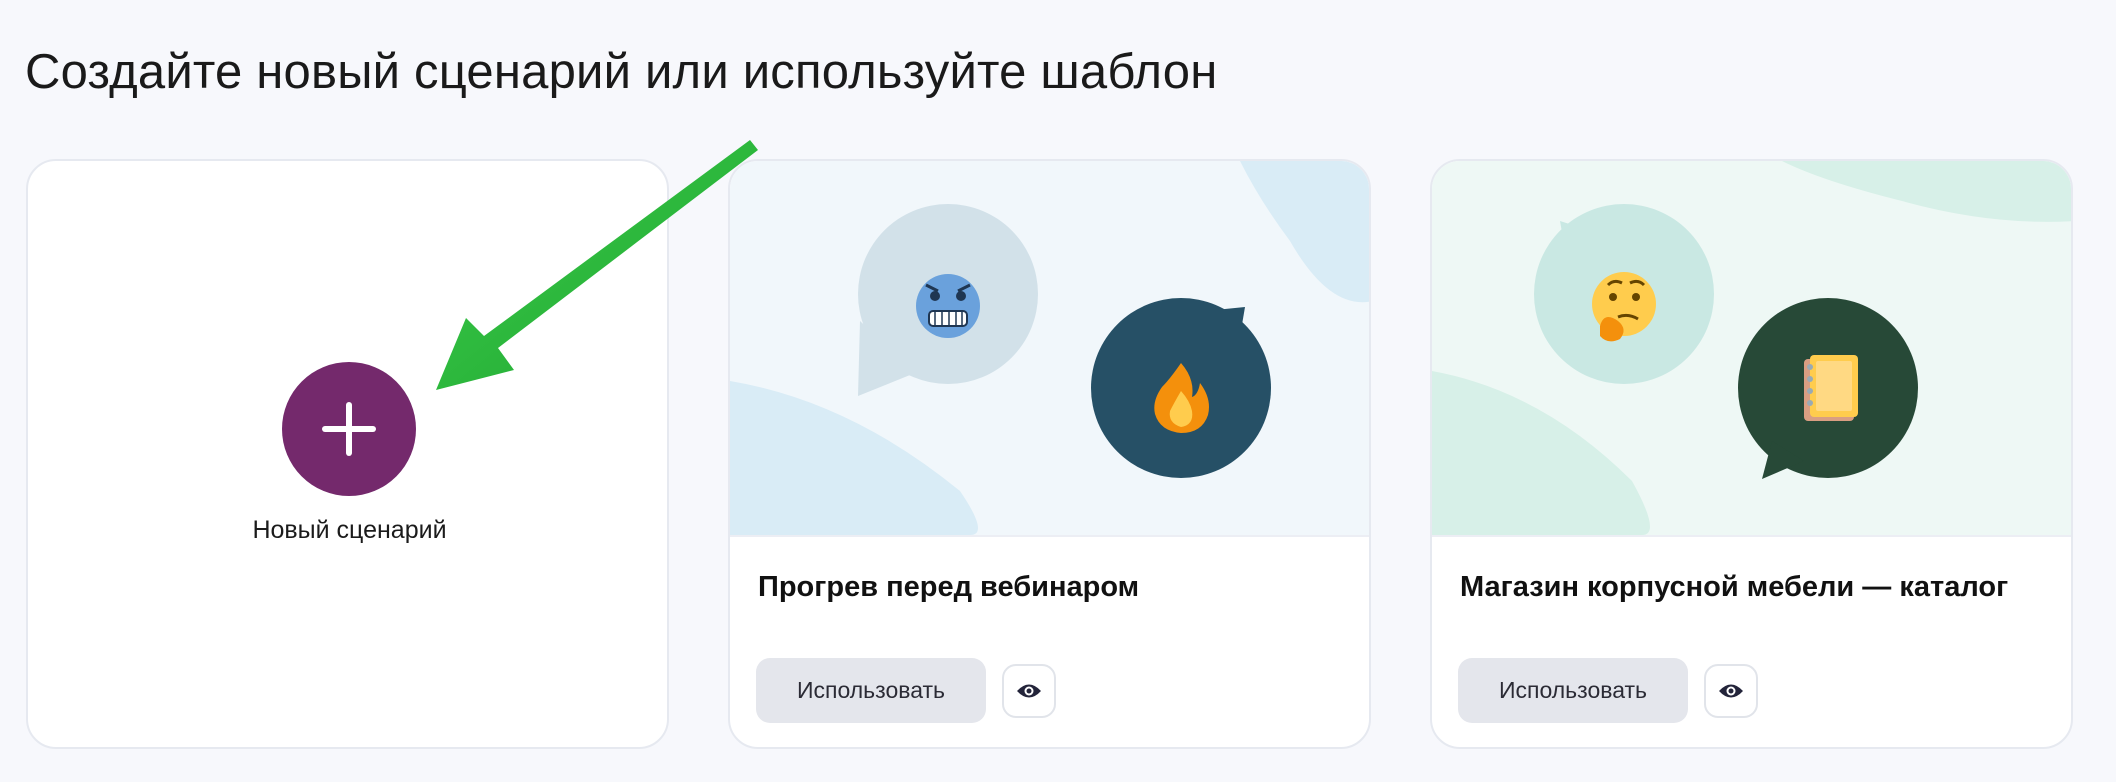 Image resolution: width=2116 pixels, height=782 pixels. I want to click on notebook-emoji, so click(1831, 388).